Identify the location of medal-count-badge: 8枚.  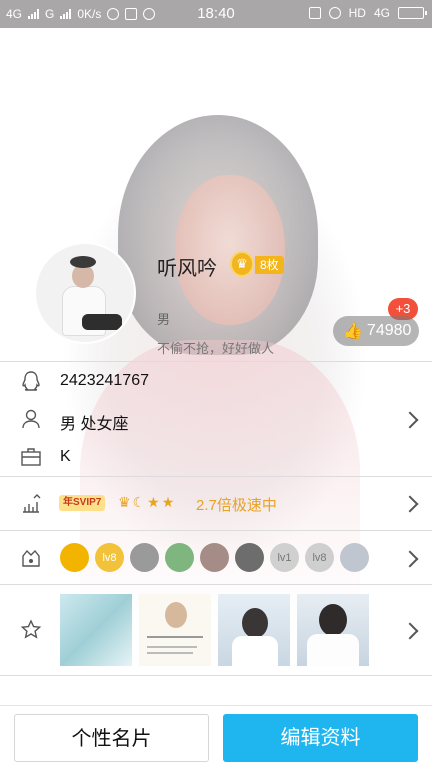
(269, 265).